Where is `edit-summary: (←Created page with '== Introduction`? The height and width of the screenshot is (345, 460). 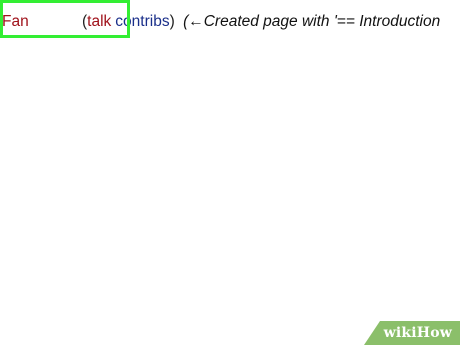 edit-summary: (←Created page with '== Introduction is located at coordinates (311, 21).